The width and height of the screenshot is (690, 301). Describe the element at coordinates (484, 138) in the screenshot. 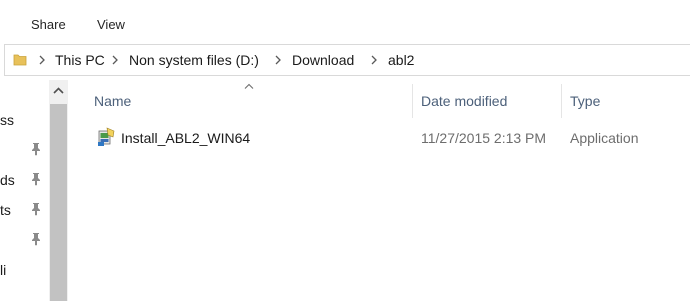

I see `file-date-modified: 11/27/2015 2:13 PM` at that location.